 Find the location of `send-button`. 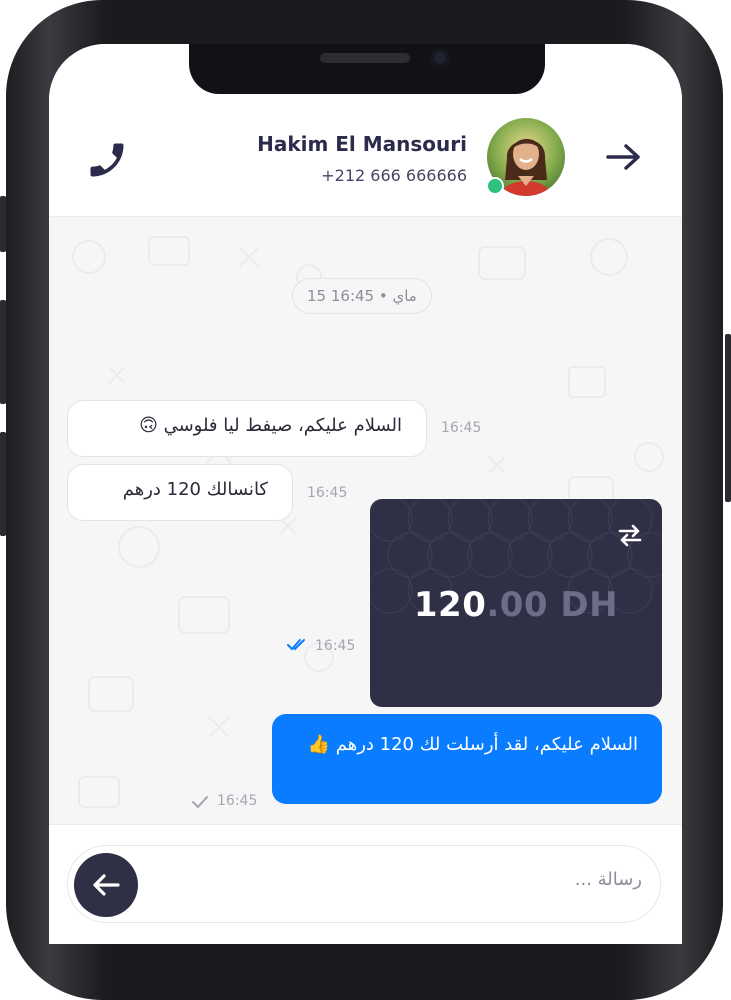

send-button is located at coordinates (106, 885).